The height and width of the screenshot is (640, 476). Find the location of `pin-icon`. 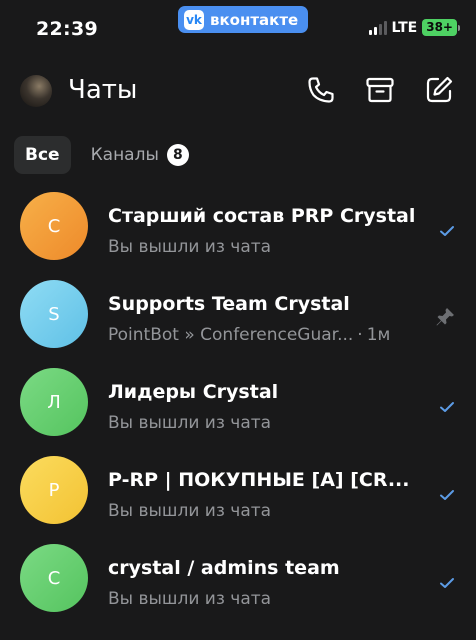

pin-icon is located at coordinates (445, 317).